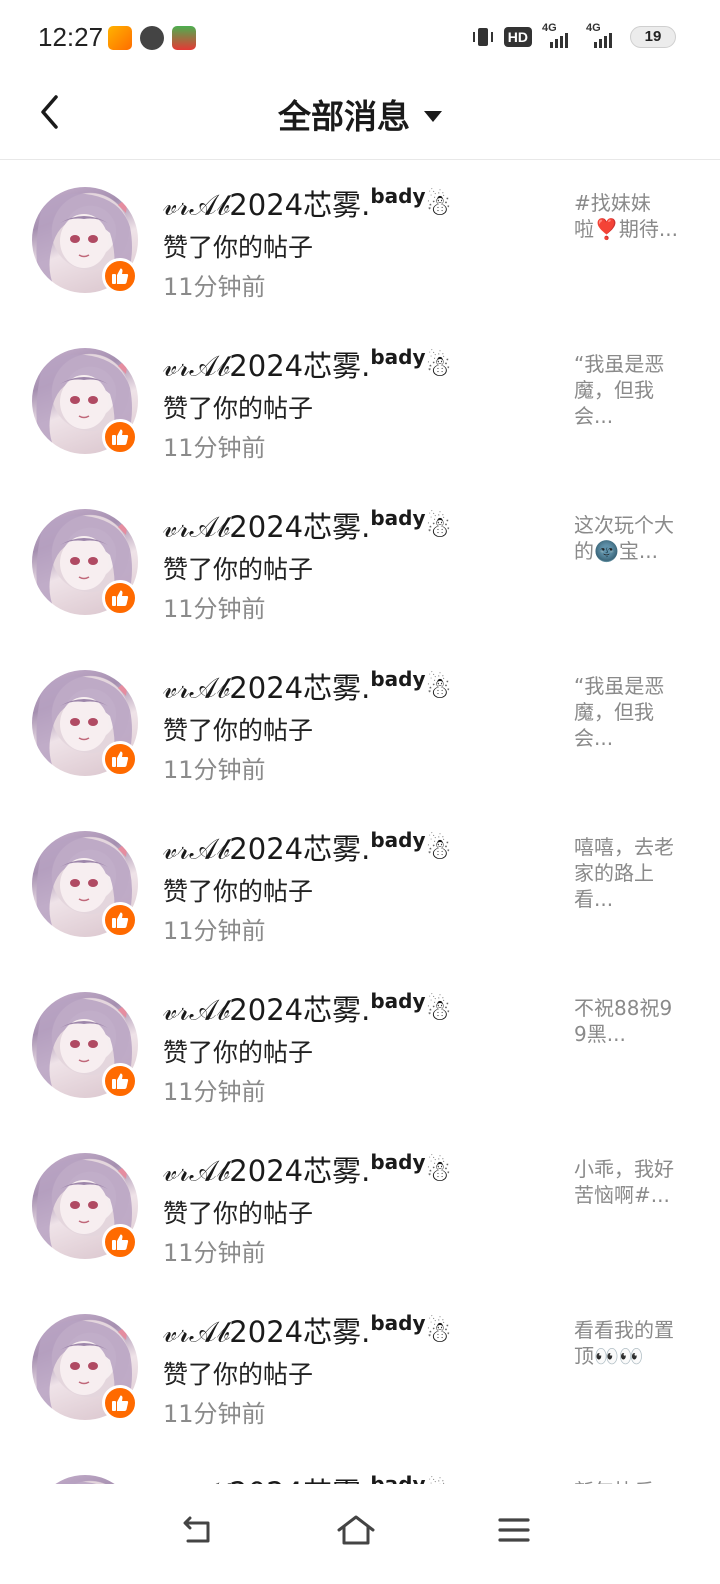 Image resolution: width=720 pixels, height=1584 pixels. Describe the element at coordinates (344, 116) in the screenshot. I see `page-title: 全部消息` at that location.